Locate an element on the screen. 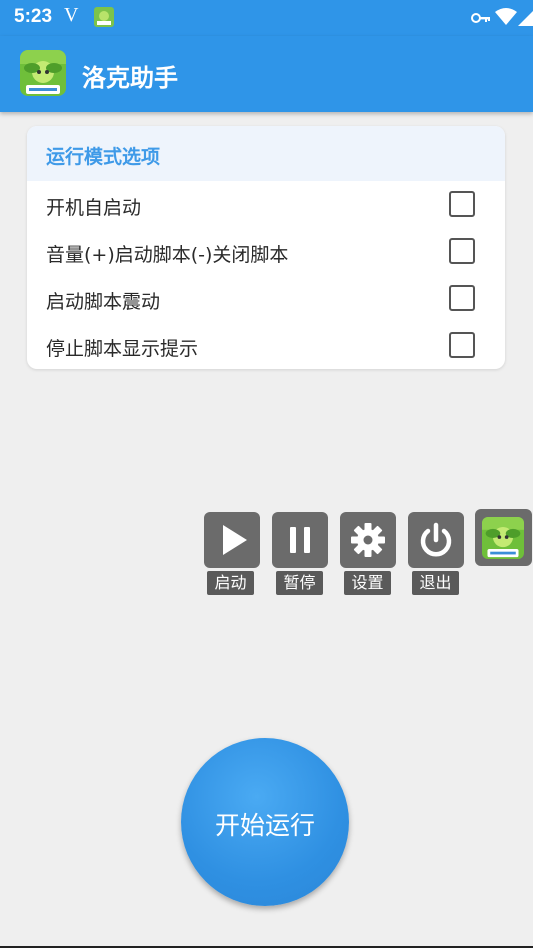 The height and width of the screenshot is (948, 533). app-bar: 洛克助手 is located at coordinates (266, 74).